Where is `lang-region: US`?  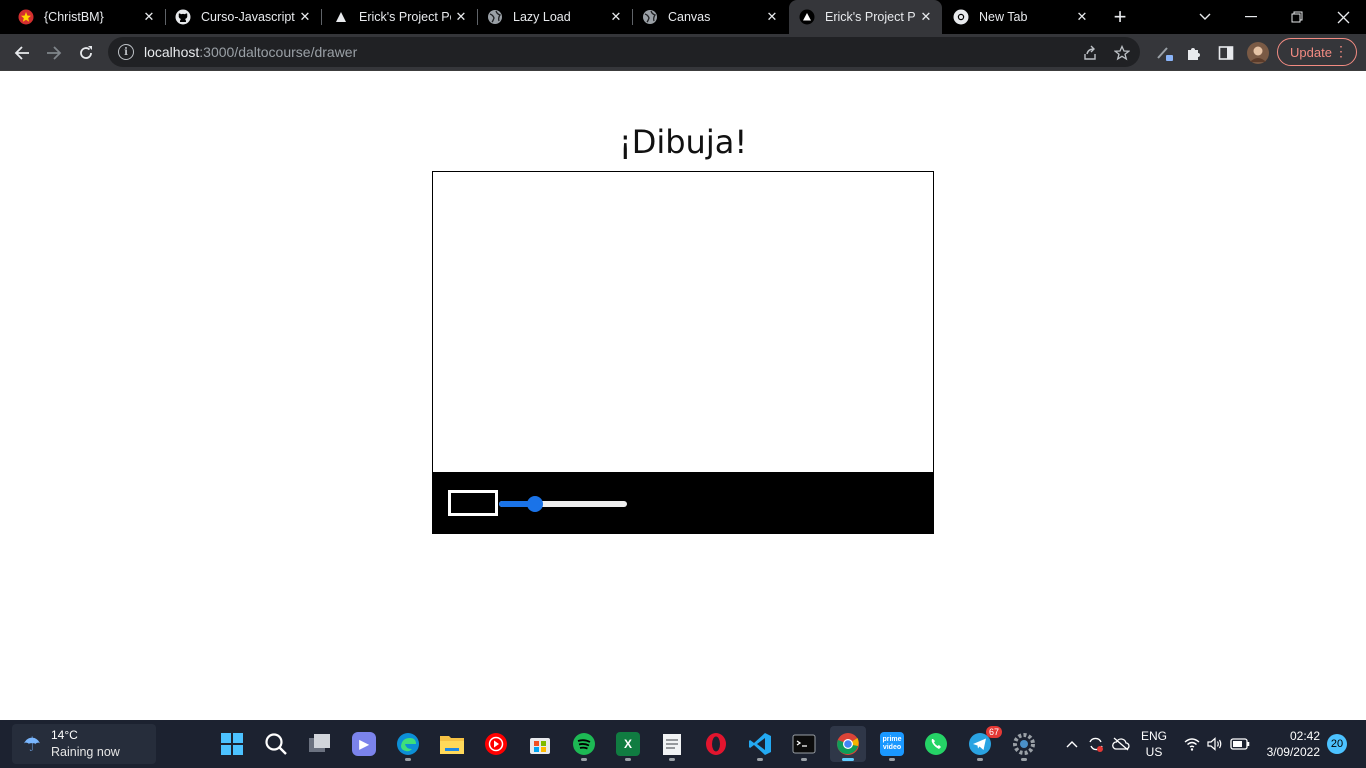
lang-region: US is located at coordinates (1154, 752).